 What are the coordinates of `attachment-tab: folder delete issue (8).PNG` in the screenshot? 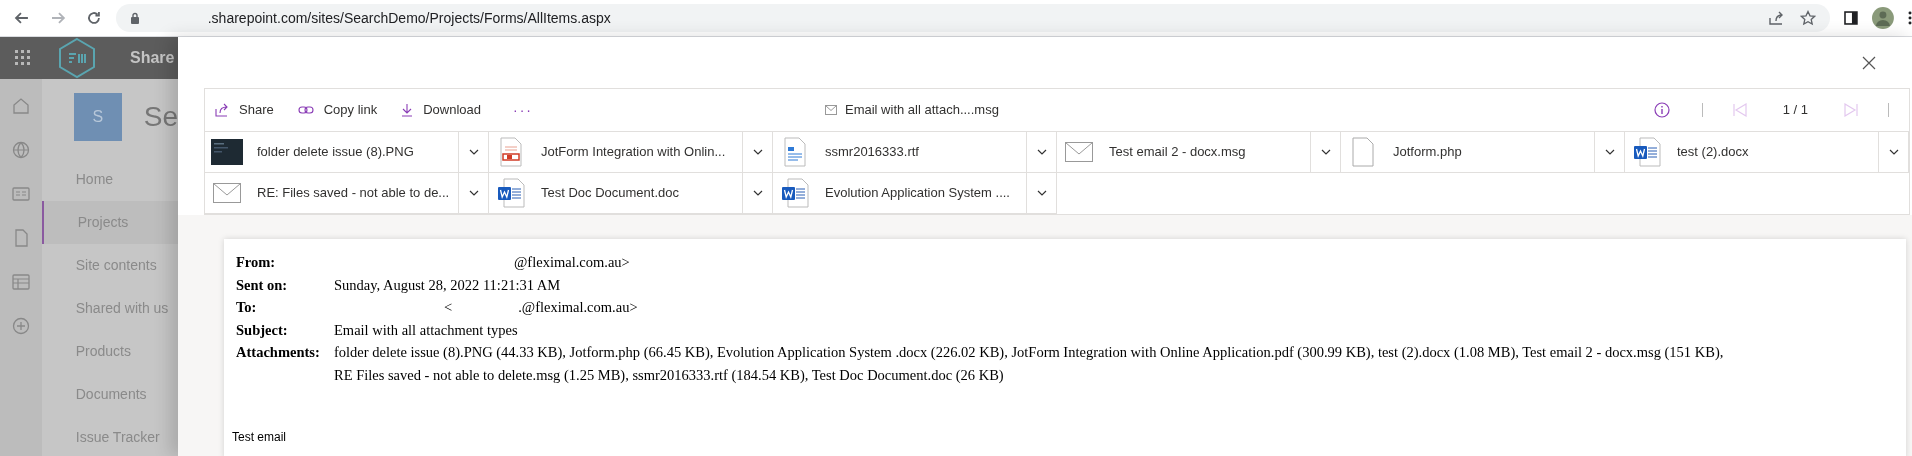 It's located at (332, 152).